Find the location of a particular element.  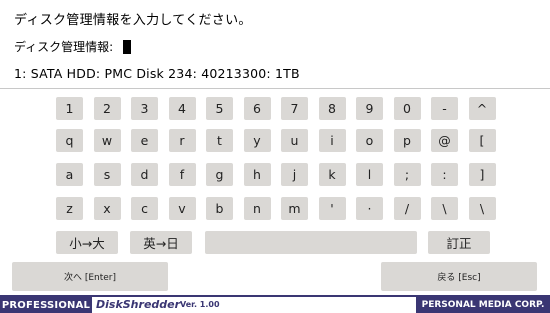

disk-info-text: 1: SATA HDD: PMC Disk 234: 40213300: 1TB is located at coordinates (157, 73).